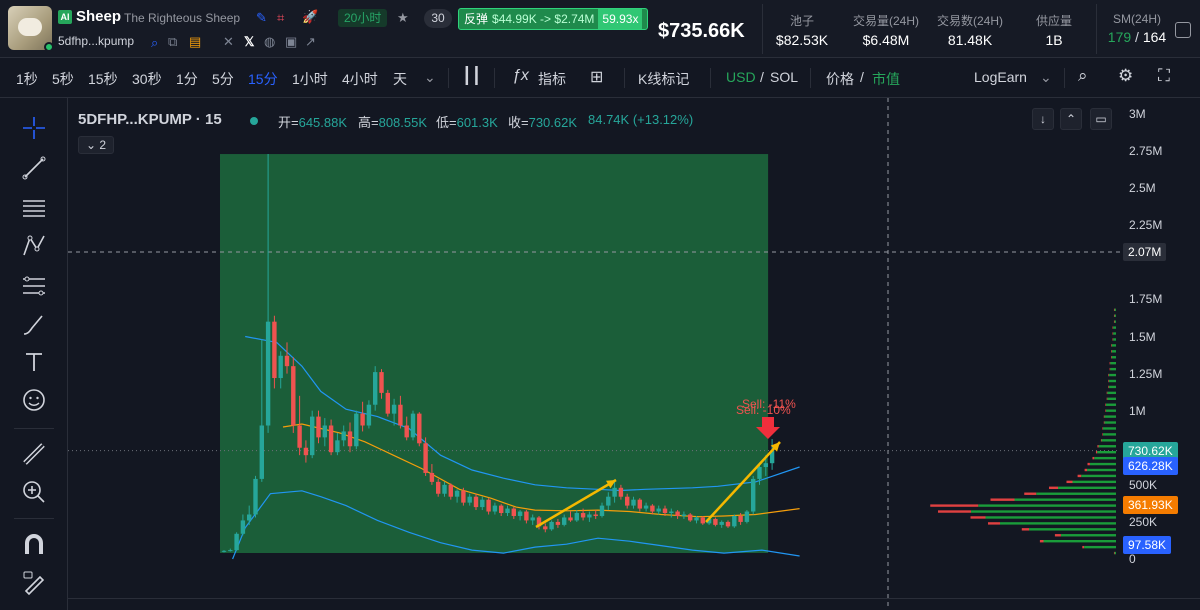 This screenshot has height=610, width=1200. Describe the element at coordinates (195, 42) in the screenshot. I see `doc-icon: ▤` at that location.